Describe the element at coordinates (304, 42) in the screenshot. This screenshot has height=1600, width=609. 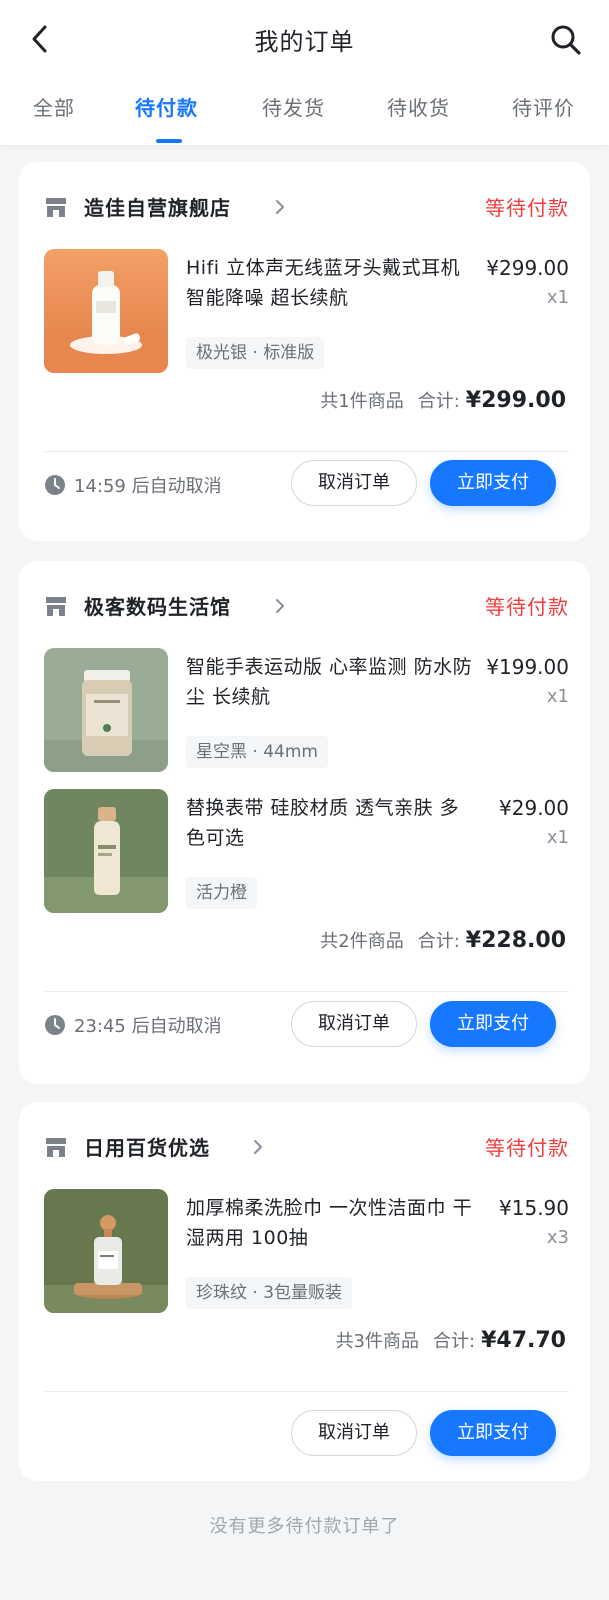
I see `page-title: 我的订单` at that location.